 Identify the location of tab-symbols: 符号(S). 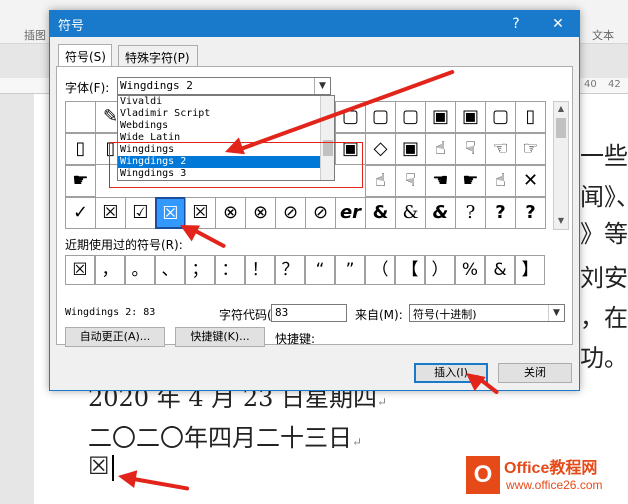
(85, 55).